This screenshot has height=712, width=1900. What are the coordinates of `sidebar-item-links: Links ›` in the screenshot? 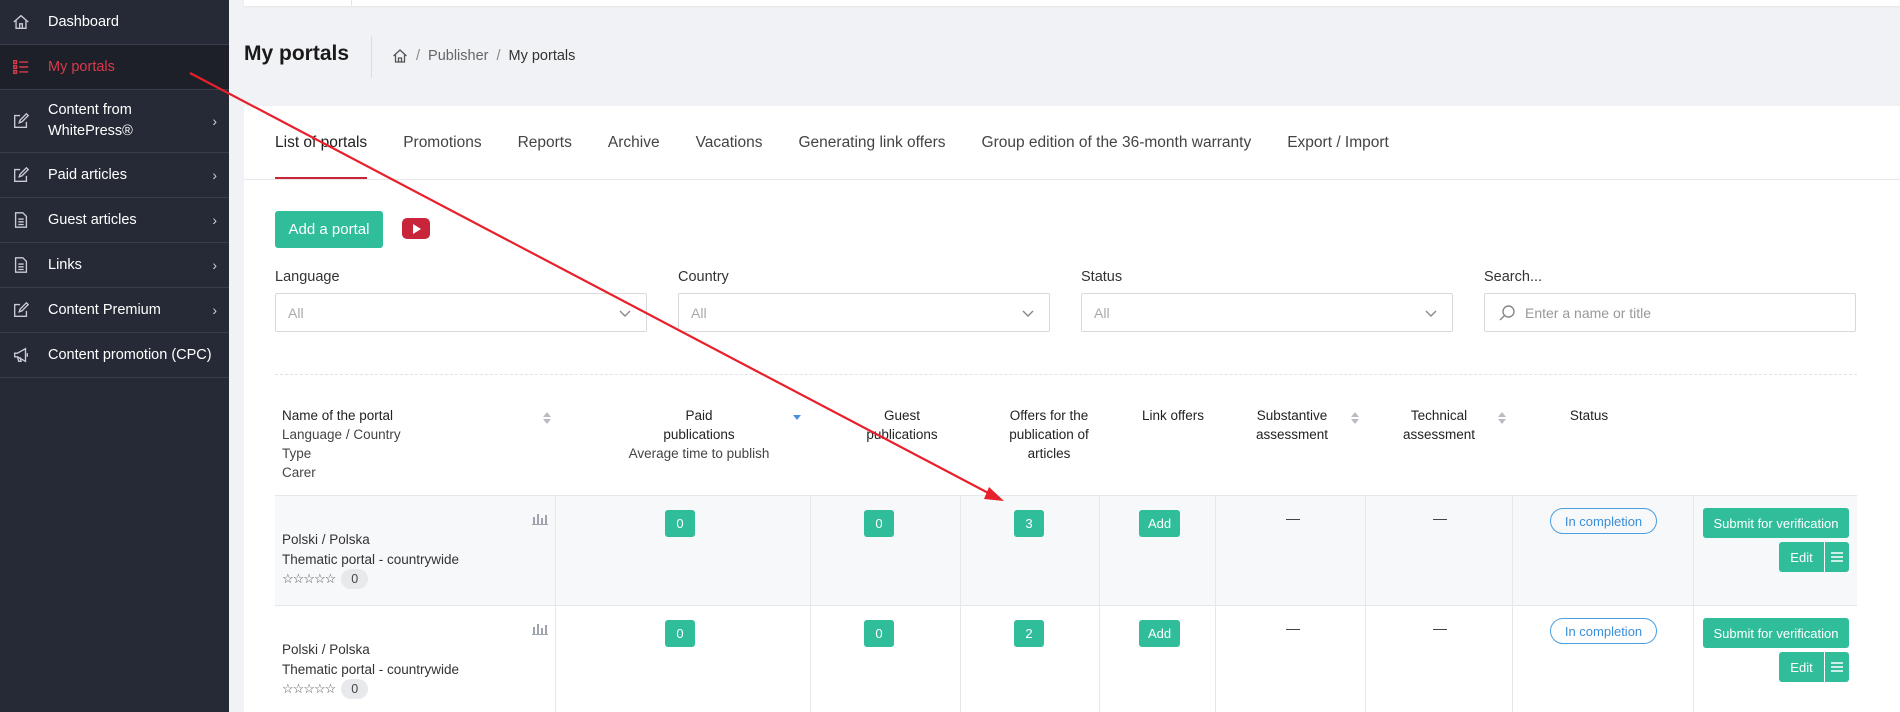 It's located at (114, 265).